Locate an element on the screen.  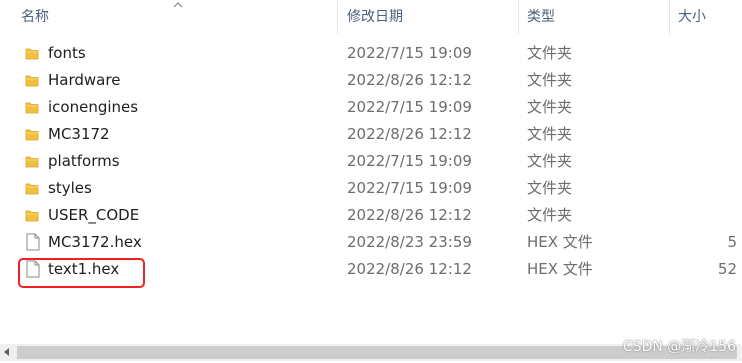
file-row: MC3172 2022/8/26 12:12 文件夹 is located at coordinates (371, 134).